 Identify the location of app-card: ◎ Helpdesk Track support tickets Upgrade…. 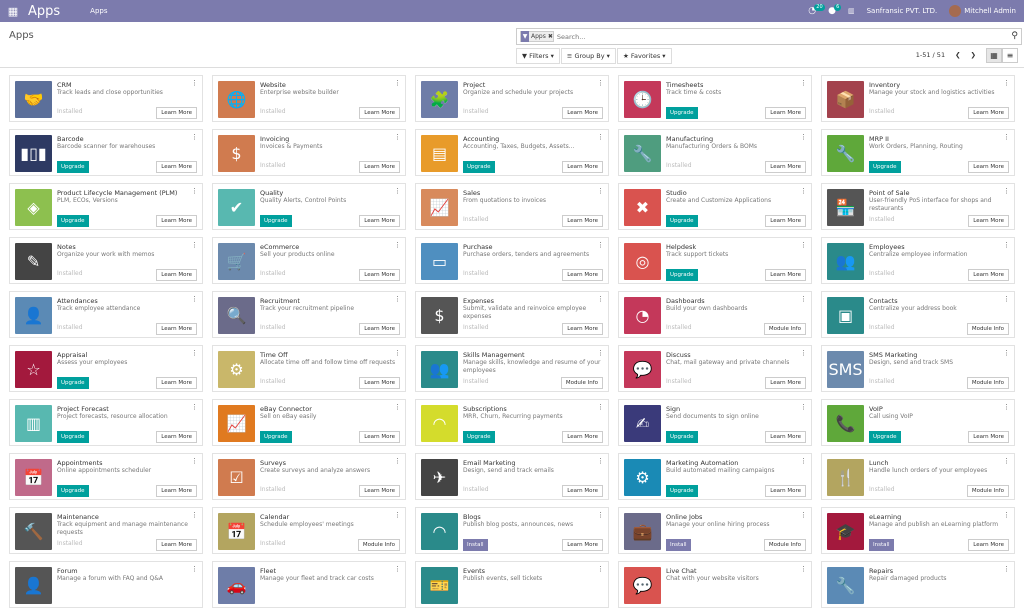
(715, 260).